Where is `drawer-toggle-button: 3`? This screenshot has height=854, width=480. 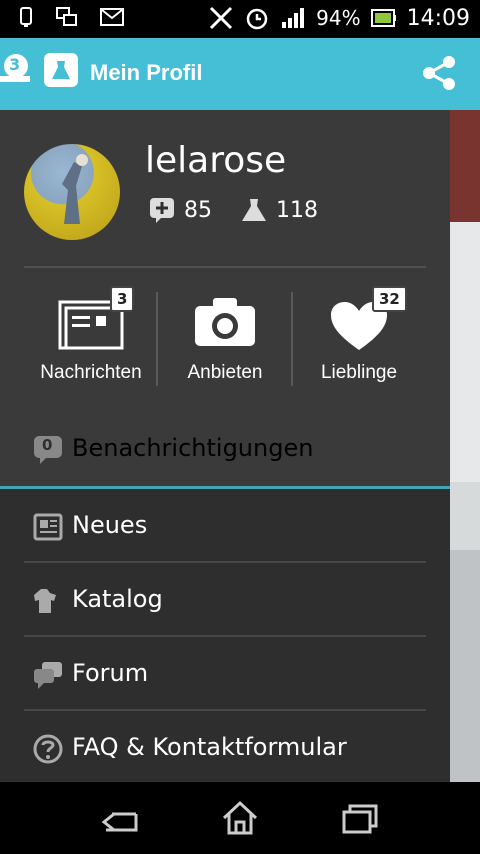 drawer-toggle-button: 3 is located at coordinates (16, 68).